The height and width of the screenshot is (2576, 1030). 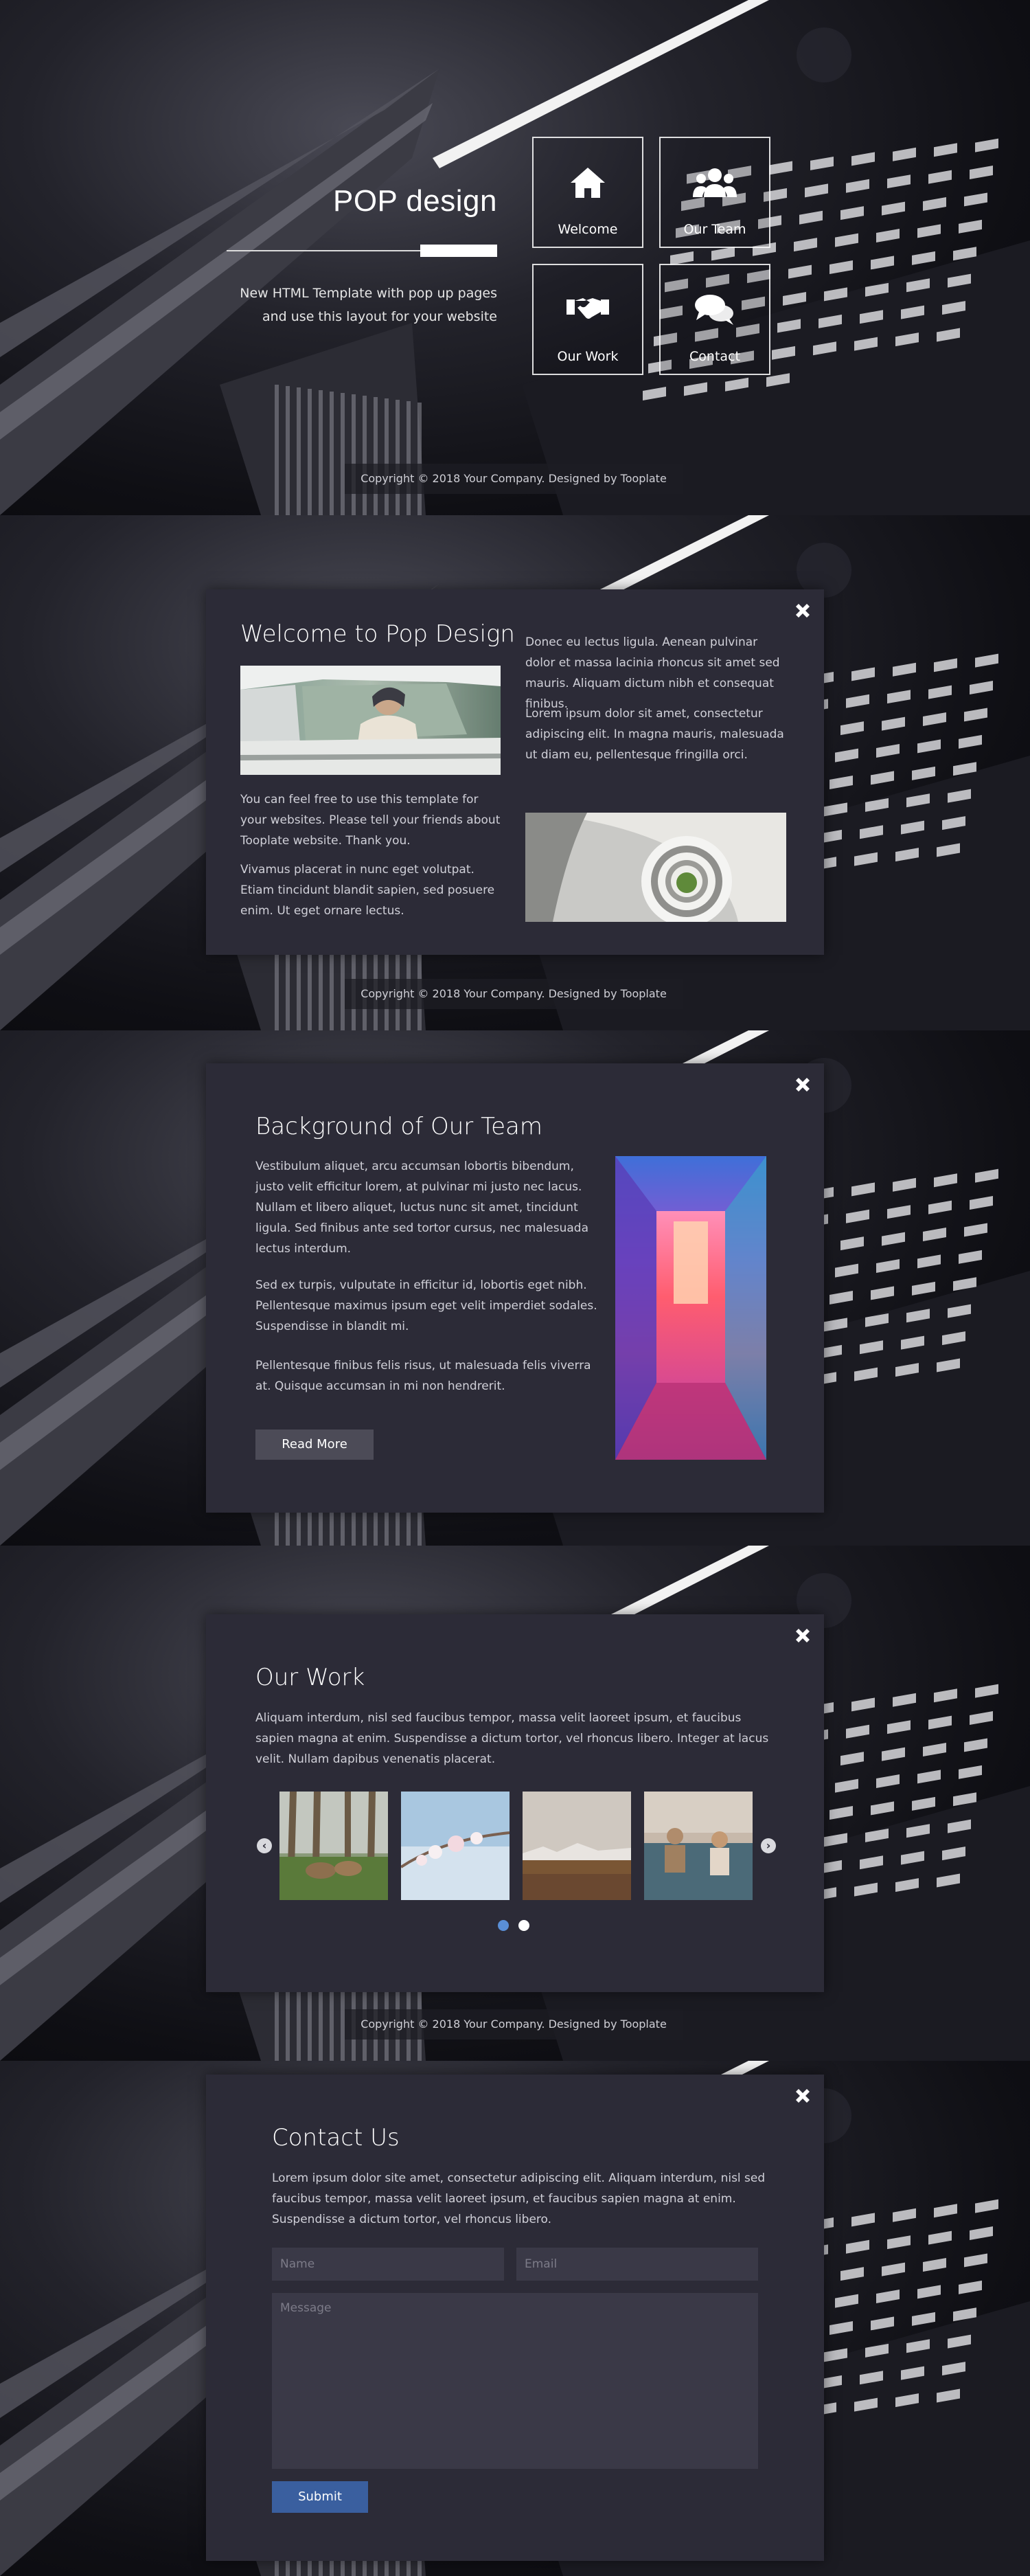 What do you see at coordinates (398, 1126) in the screenshot?
I see `modal-title: Background of Our Team` at bounding box center [398, 1126].